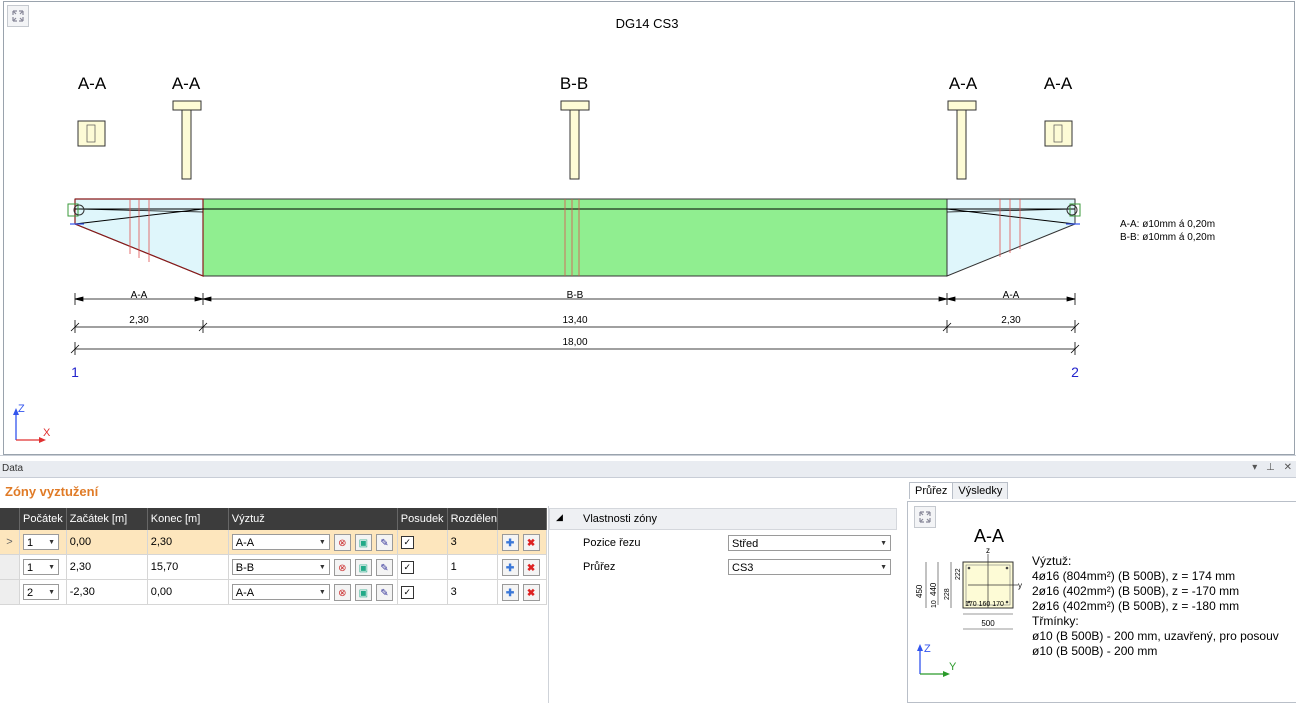 The height and width of the screenshot is (703, 1296). I want to click on row-selector: >, so click(10, 542).